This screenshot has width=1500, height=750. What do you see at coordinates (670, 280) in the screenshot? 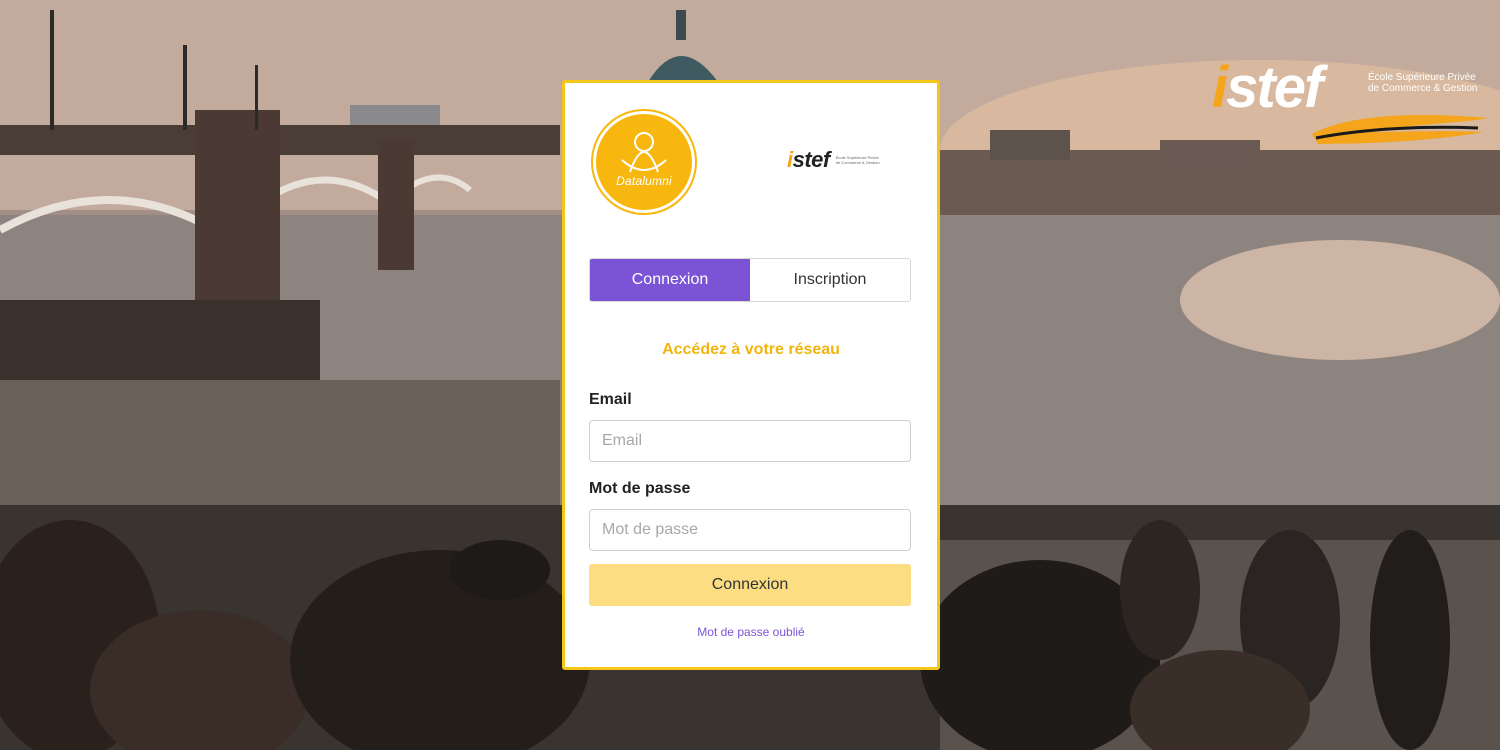
I see `tab-connexion: Connexion` at bounding box center [670, 280].